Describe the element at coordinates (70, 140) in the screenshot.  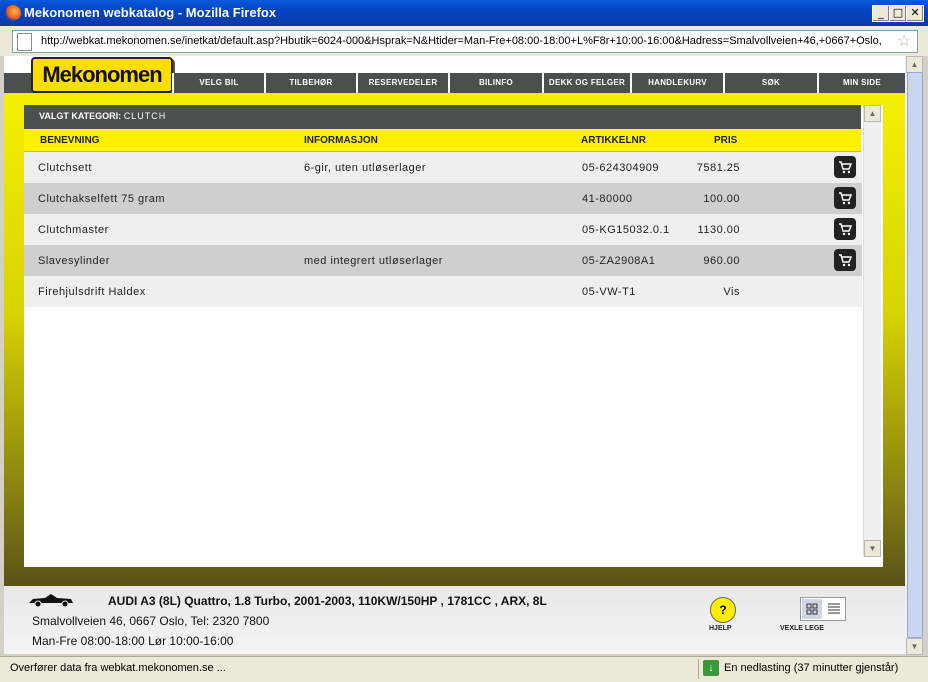
I see `col-benevning: BENEVNING` at that location.